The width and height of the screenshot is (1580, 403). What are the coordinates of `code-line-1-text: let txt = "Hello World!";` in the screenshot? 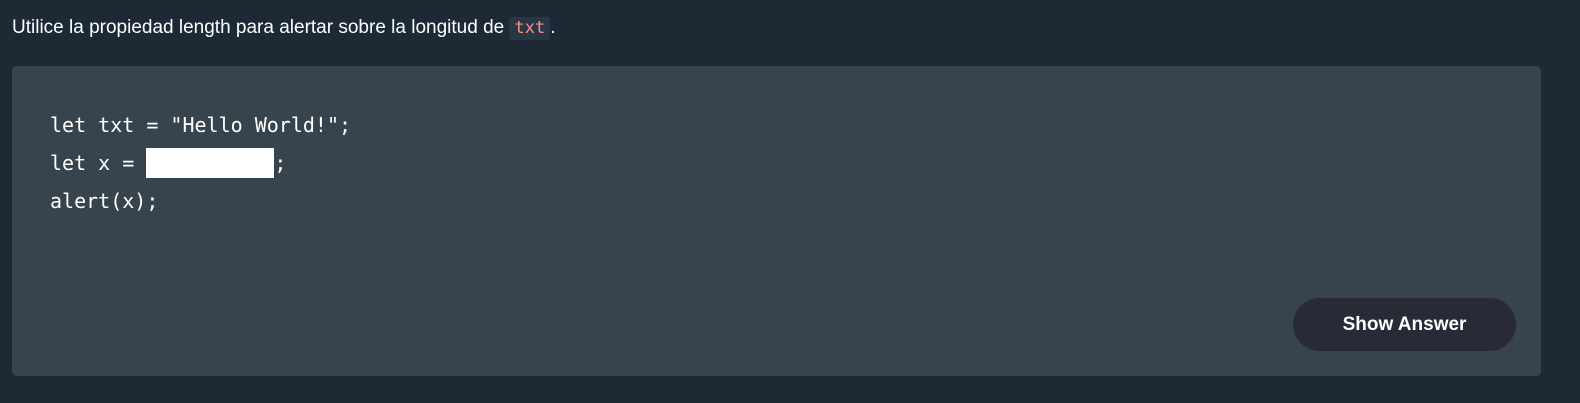 It's located at (201, 125).